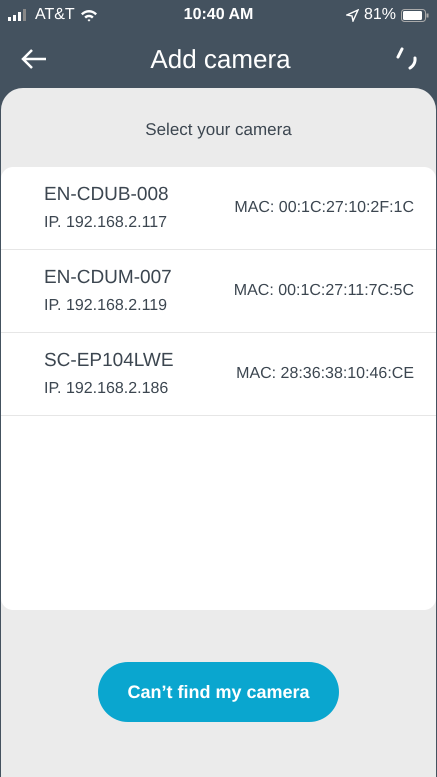 The width and height of the screenshot is (437, 777). Describe the element at coordinates (219, 15) in the screenshot. I see `clock-time: 10:40 AM` at that location.